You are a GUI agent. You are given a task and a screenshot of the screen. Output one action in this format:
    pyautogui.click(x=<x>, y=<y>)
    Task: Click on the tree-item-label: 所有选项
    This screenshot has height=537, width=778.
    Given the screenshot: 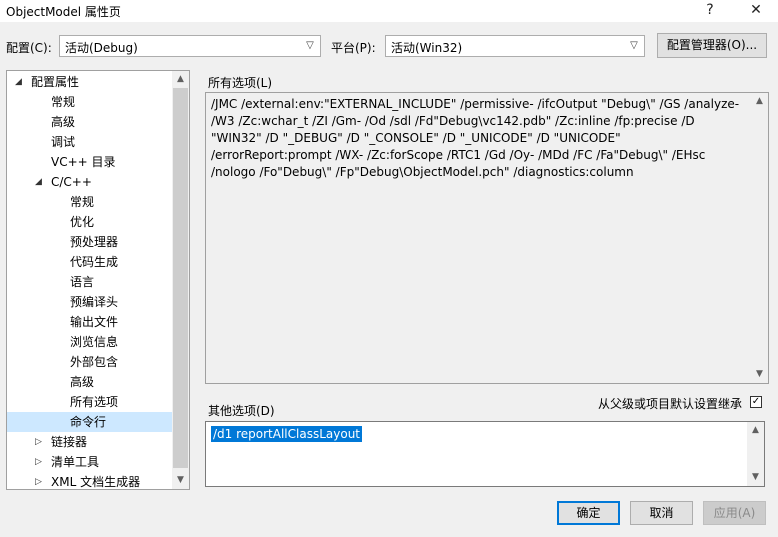 What is the action you would take?
    pyautogui.click(x=94, y=402)
    